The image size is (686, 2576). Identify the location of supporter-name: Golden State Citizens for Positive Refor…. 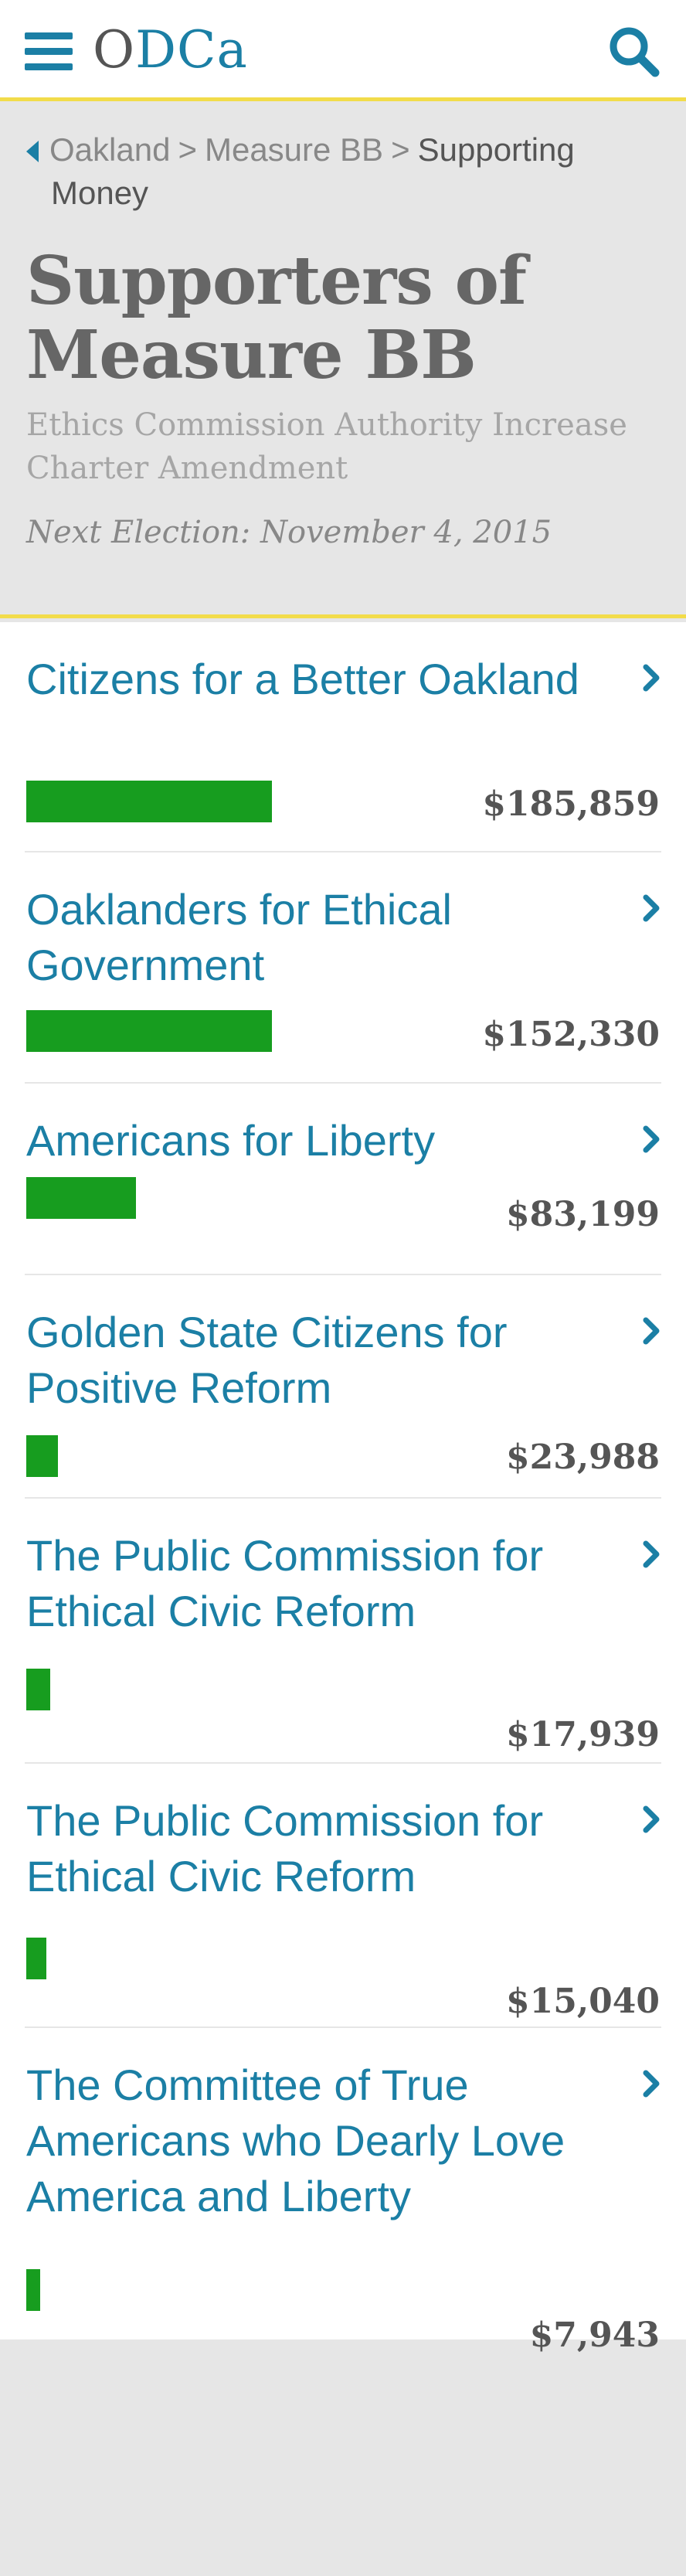
(319, 1360).